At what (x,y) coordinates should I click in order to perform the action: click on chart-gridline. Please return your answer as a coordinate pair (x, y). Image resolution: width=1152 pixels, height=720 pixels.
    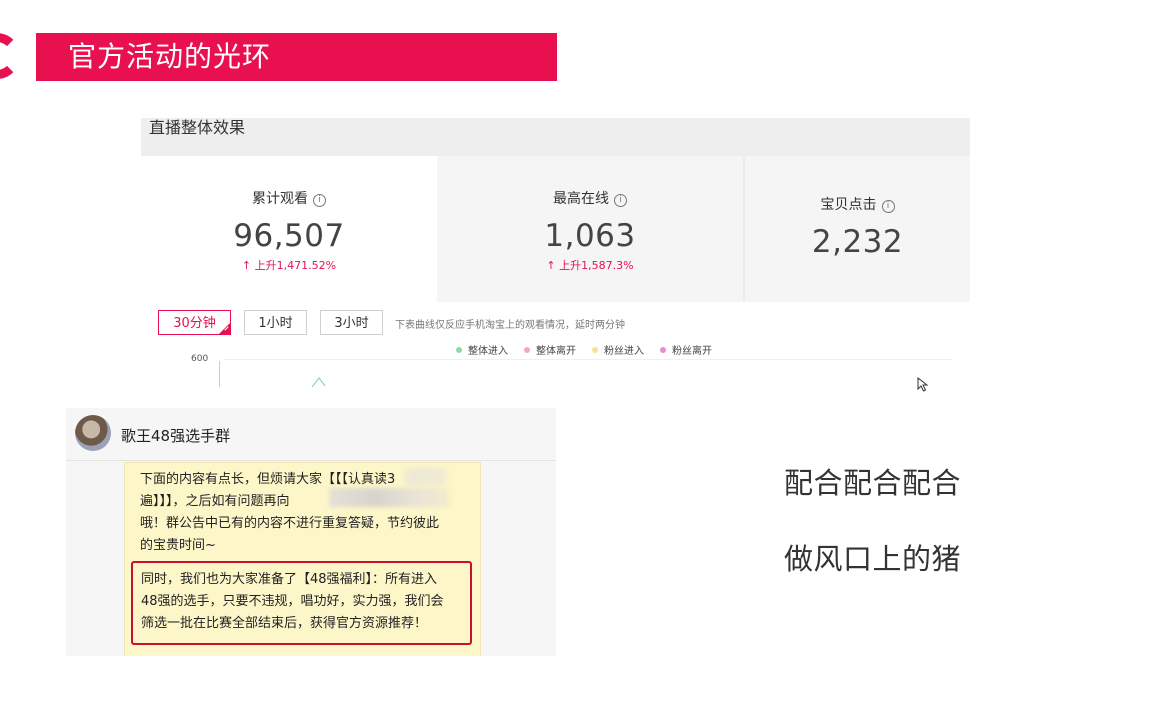
    Looking at the image, I should click on (588, 359).